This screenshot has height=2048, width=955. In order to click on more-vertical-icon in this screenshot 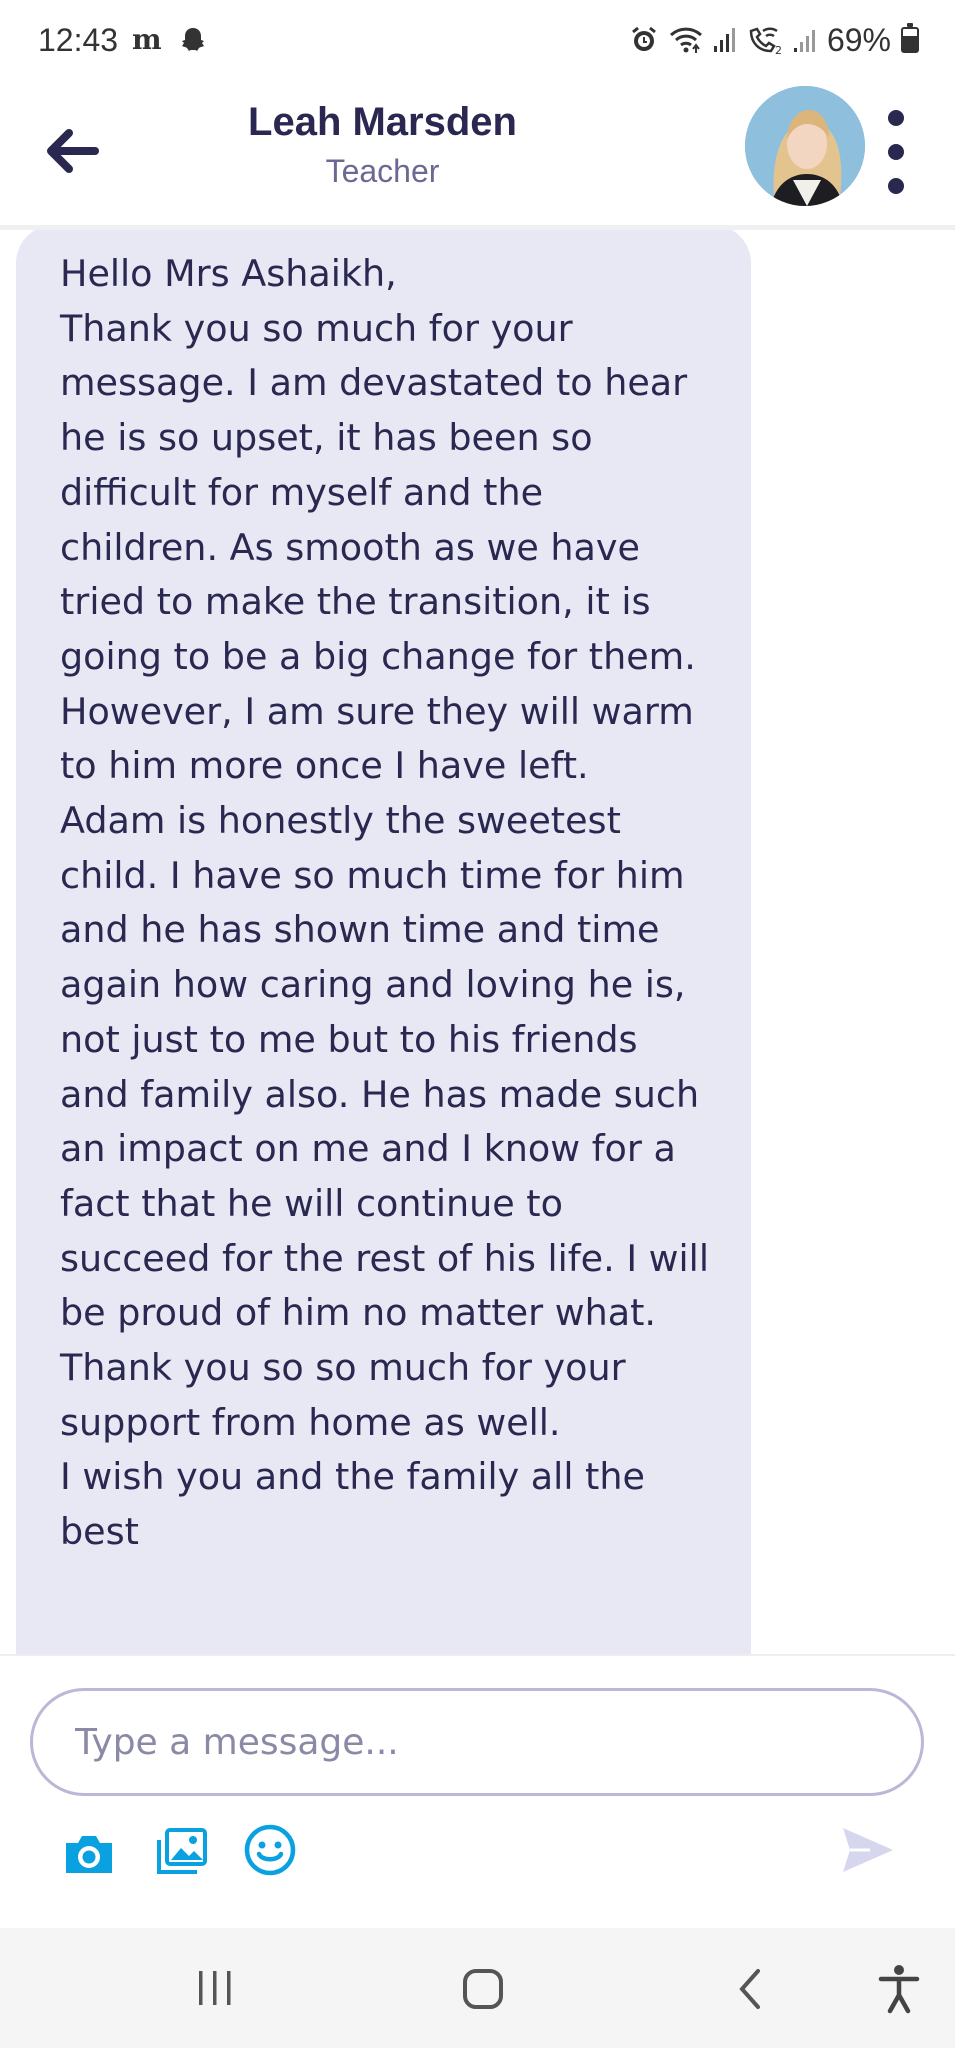, I will do `click(896, 152)`.